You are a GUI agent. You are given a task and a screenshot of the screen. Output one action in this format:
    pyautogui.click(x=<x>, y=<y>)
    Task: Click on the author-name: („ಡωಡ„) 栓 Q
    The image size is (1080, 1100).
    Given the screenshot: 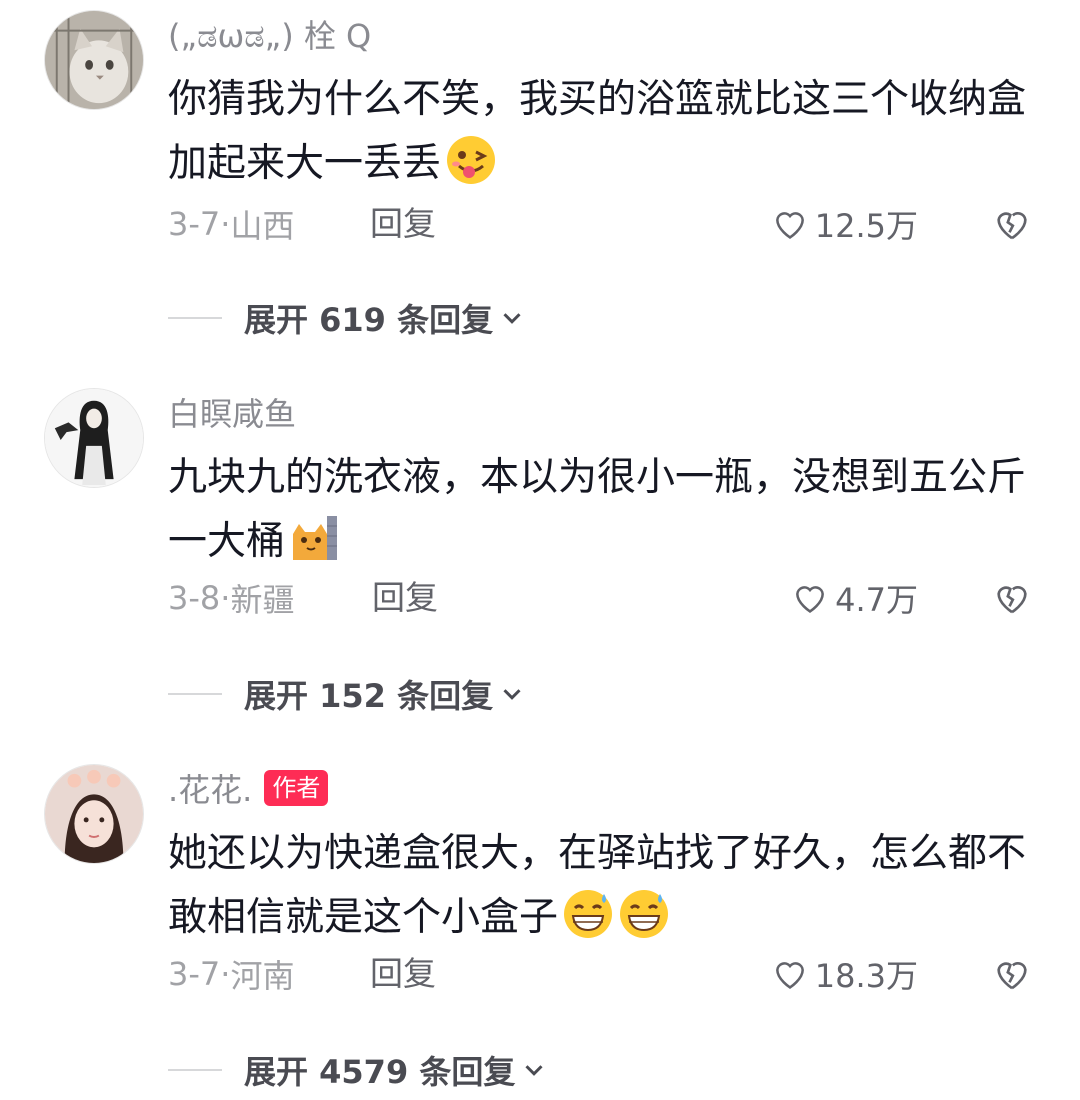 What is the action you would take?
    pyautogui.click(x=269, y=34)
    